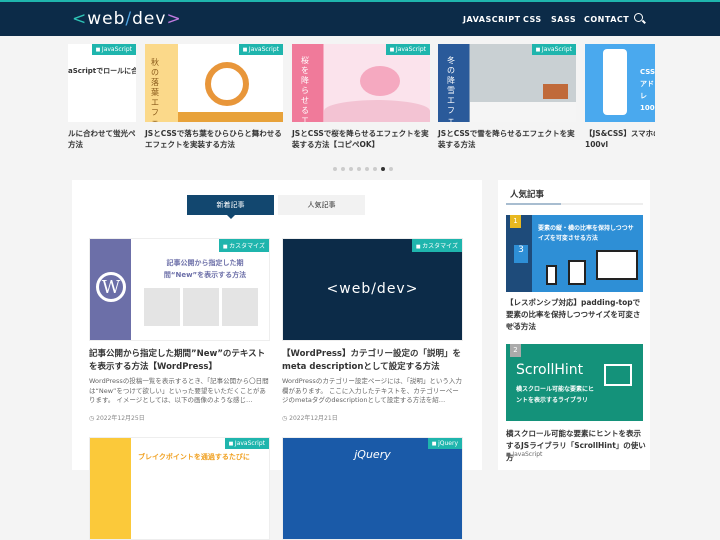  I want to click on card-image-text: aScriptでロールに合わせてカーを引く方法, so click(102, 71).